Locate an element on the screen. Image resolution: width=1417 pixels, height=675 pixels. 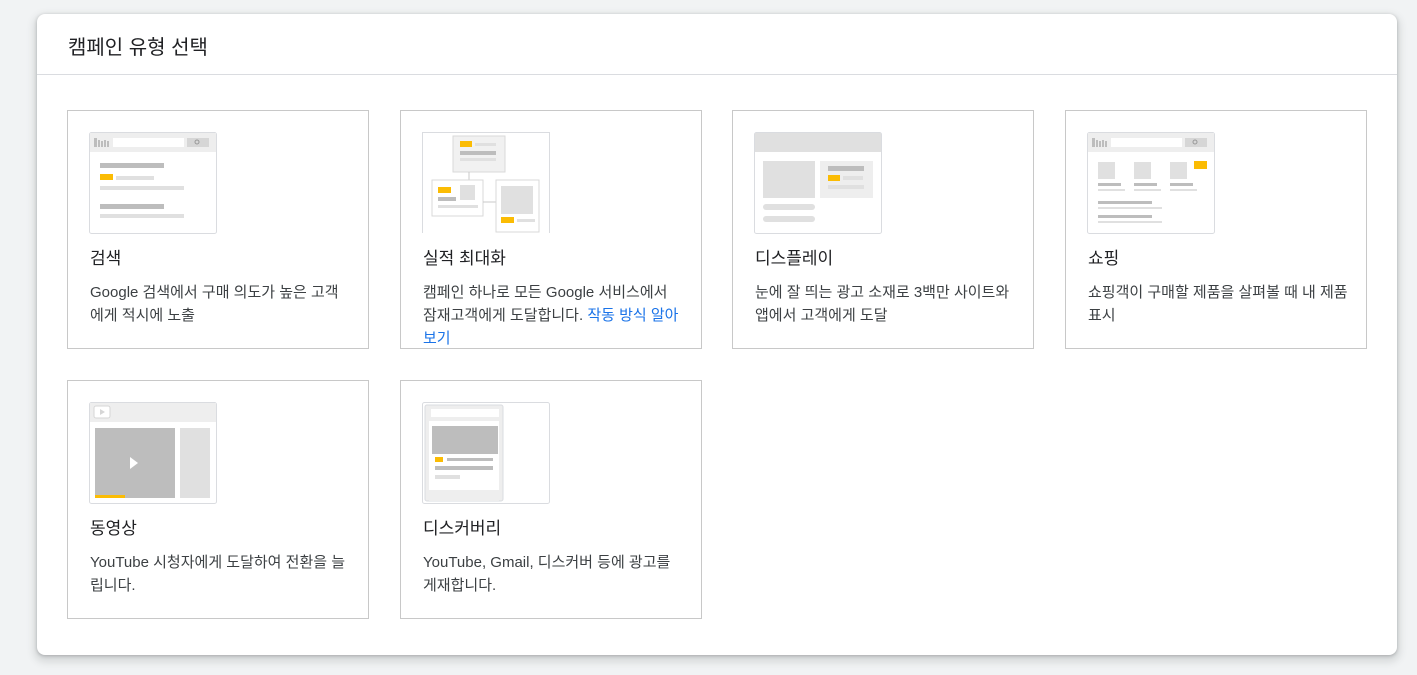
card-description: YouTube 시청자에게 도달하여 전환을 늘립니다. is located at coordinates (218, 574).